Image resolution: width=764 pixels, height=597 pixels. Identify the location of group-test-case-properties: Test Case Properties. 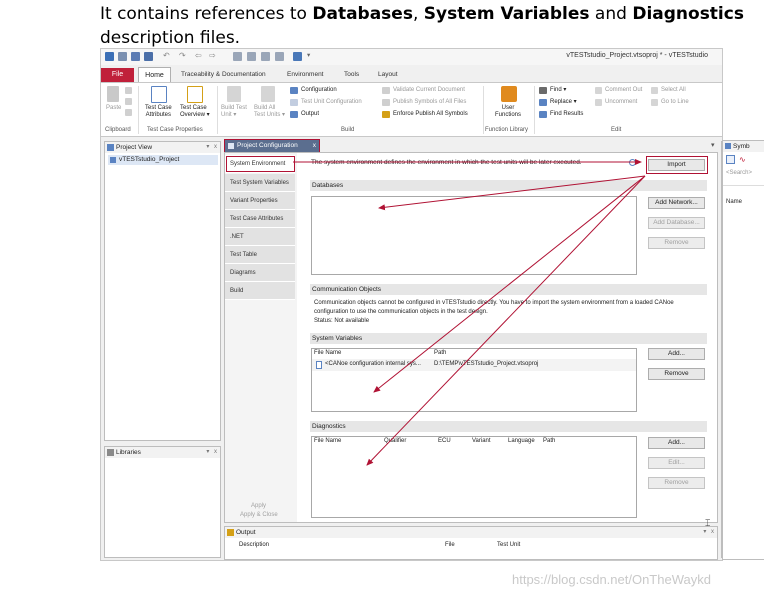
(175, 130).